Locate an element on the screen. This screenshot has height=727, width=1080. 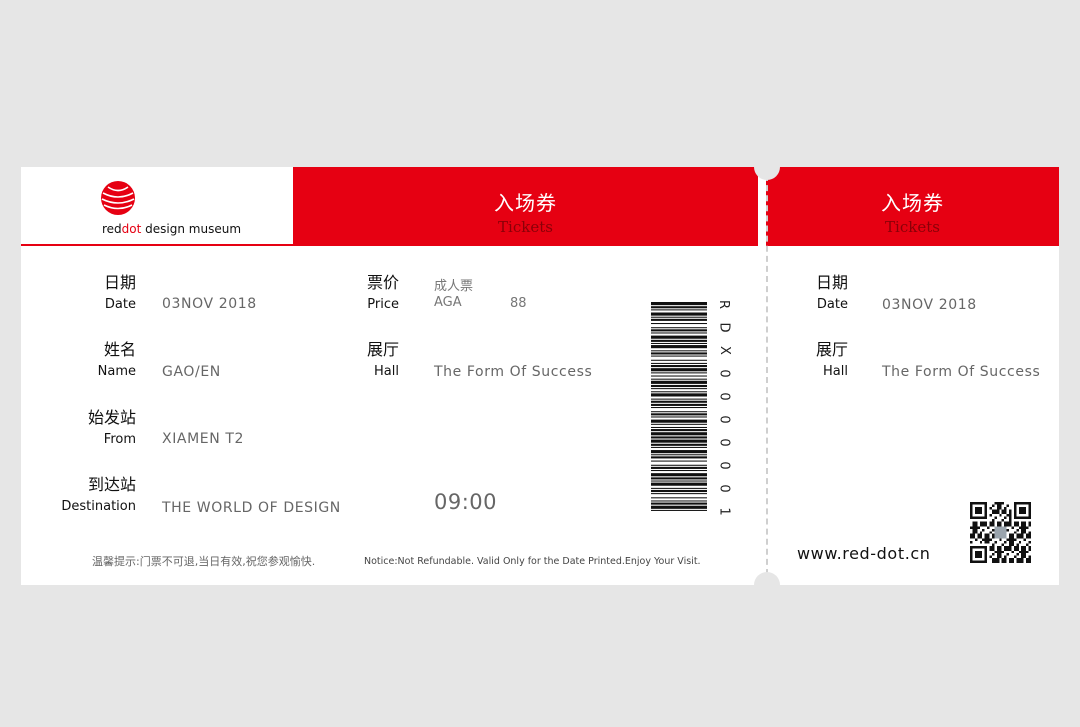
entry-time: 09:00 is located at coordinates (466, 502).